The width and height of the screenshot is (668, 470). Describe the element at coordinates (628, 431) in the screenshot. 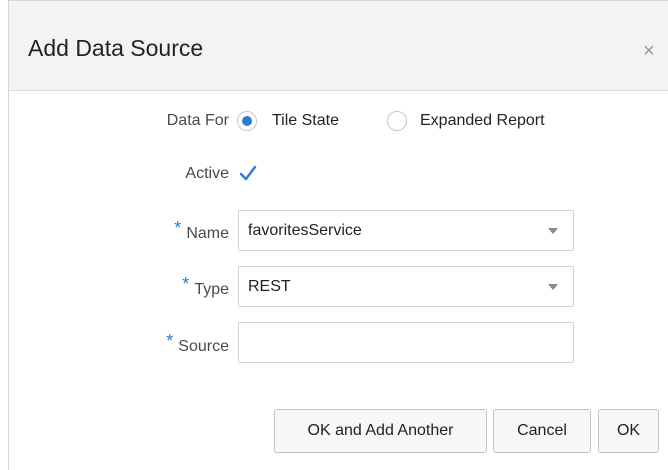

I see `ok-button: OK` at that location.